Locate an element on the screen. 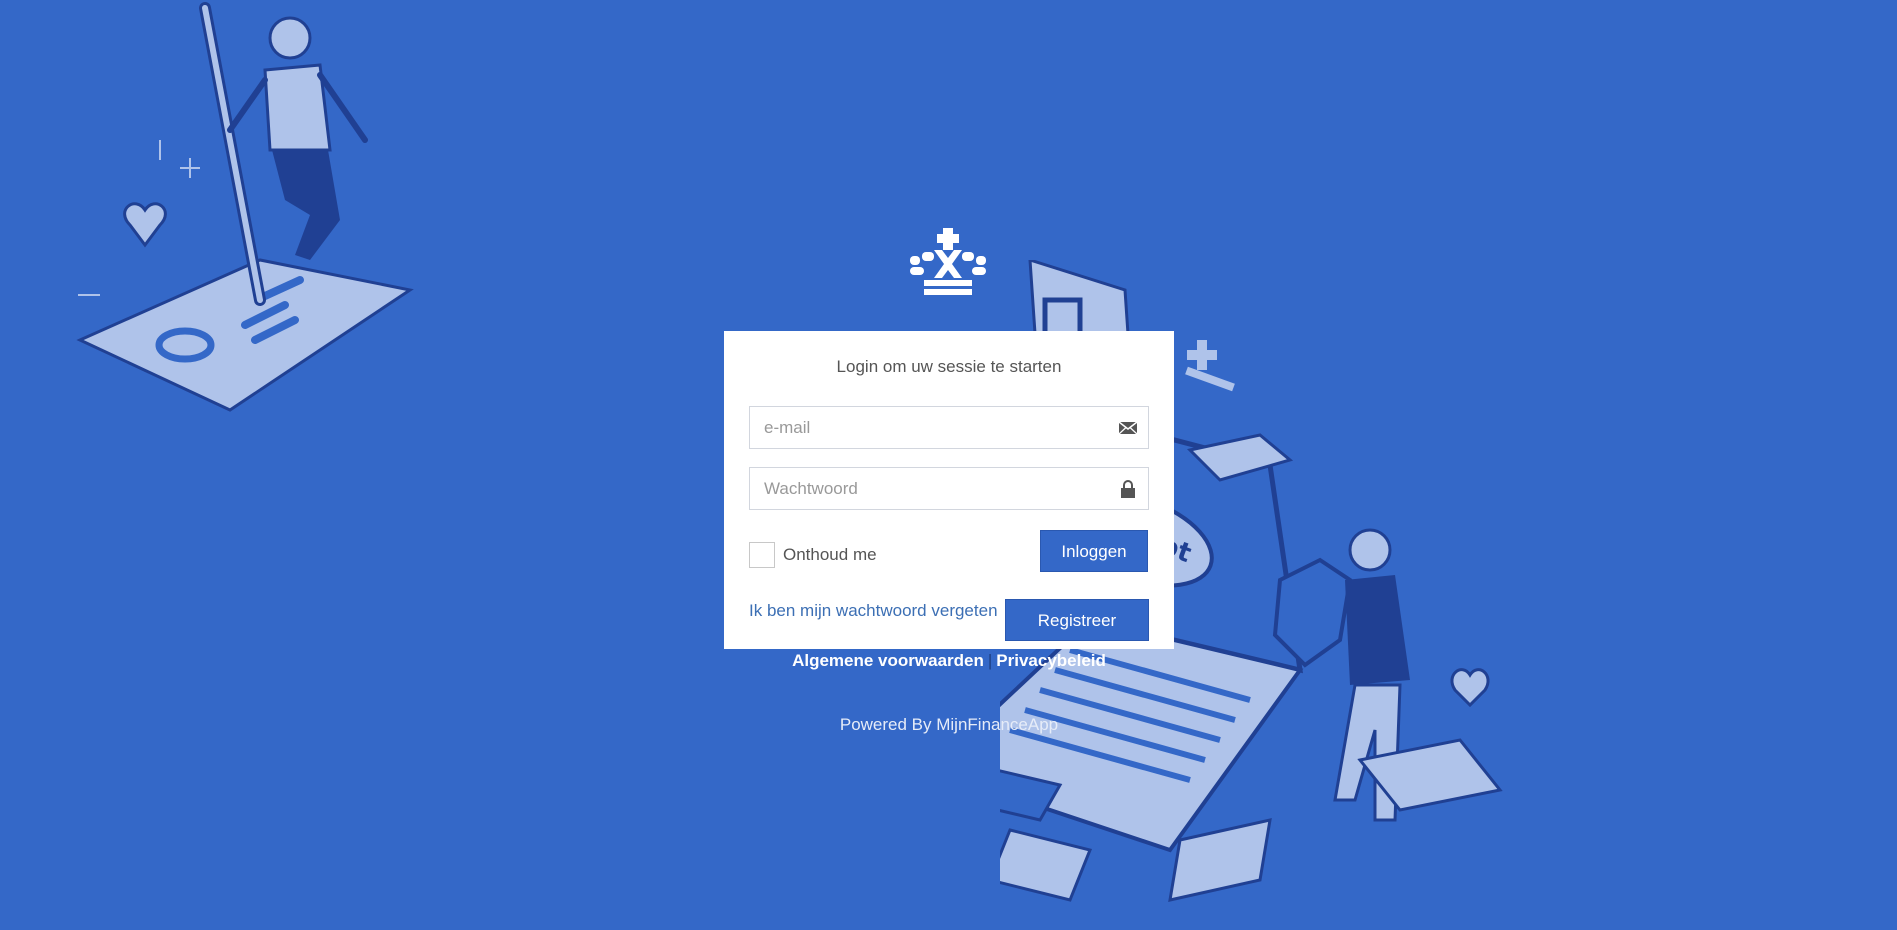 This screenshot has width=1897, height=930. email-field is located at coordinates (949, 427).